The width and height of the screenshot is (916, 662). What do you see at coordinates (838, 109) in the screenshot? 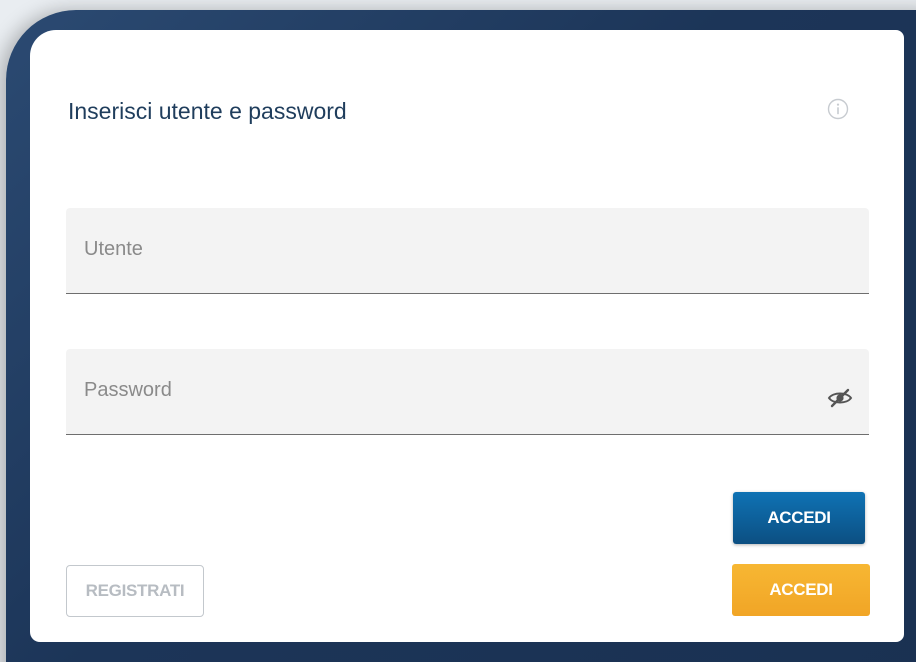
I see `info-circle-icon` at bounding box center [838, 109].